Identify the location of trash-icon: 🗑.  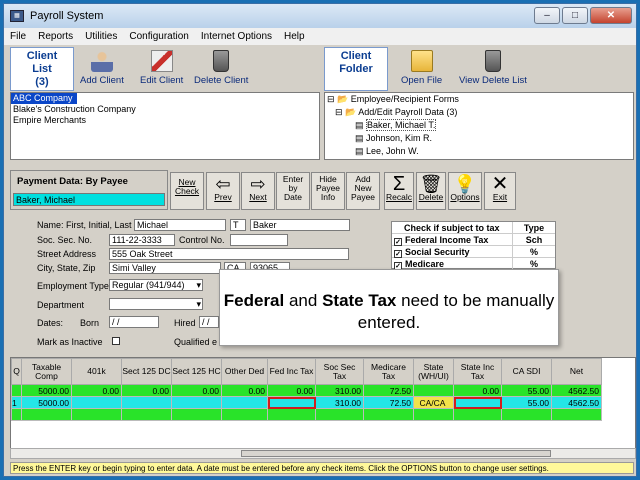
(431, 184).